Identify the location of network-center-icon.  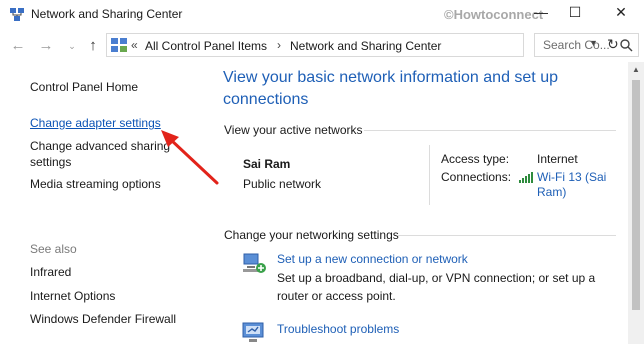
(17, 14).